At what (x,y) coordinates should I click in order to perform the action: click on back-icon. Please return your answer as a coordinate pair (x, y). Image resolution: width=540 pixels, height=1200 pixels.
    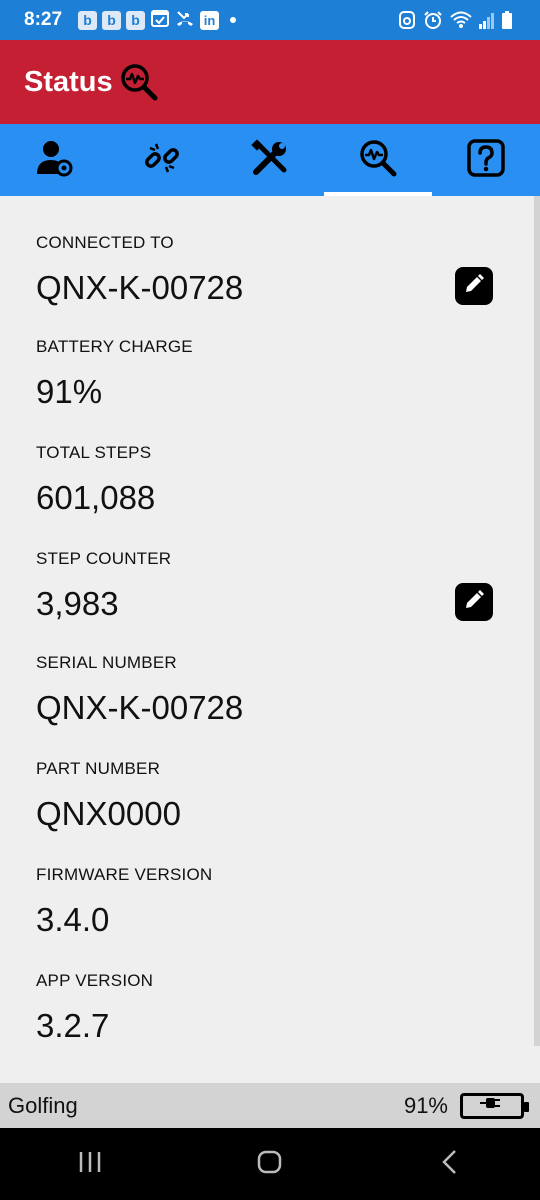
    Looking at the image, I should click on (450, 1164).